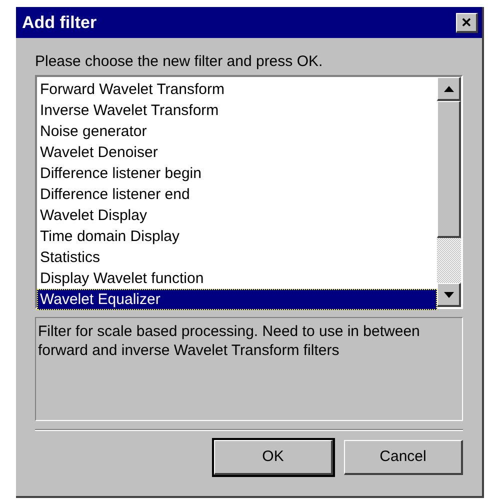 This screenshot has width=493, height=499. Describe the element at coordinates (237, 194) in the screenshot. I see `list-item: Difference listener end` at that location.